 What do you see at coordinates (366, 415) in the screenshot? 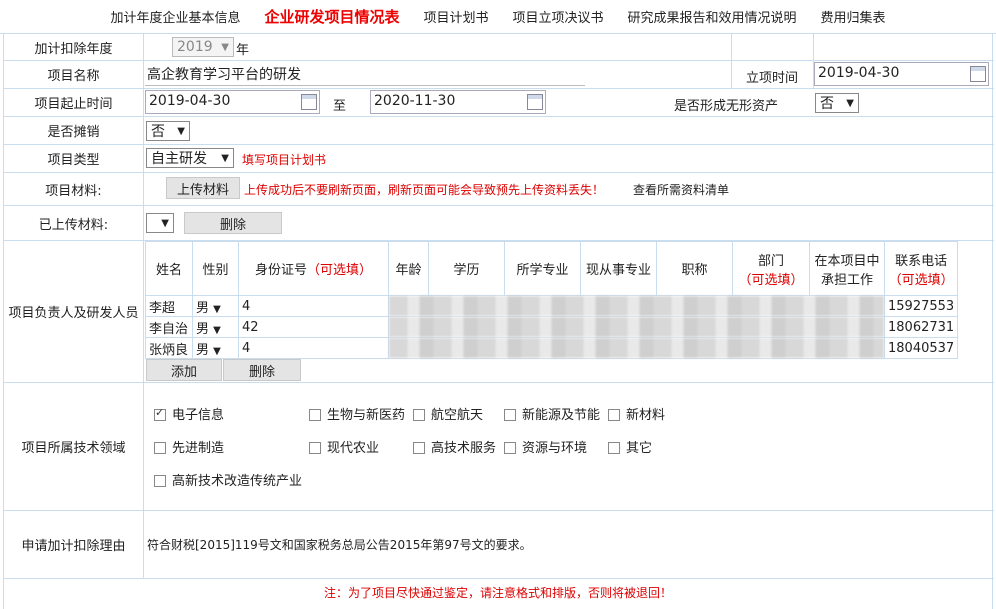
I see `tech-option-label: 生物与新医药` at bounding box center [366, 415].